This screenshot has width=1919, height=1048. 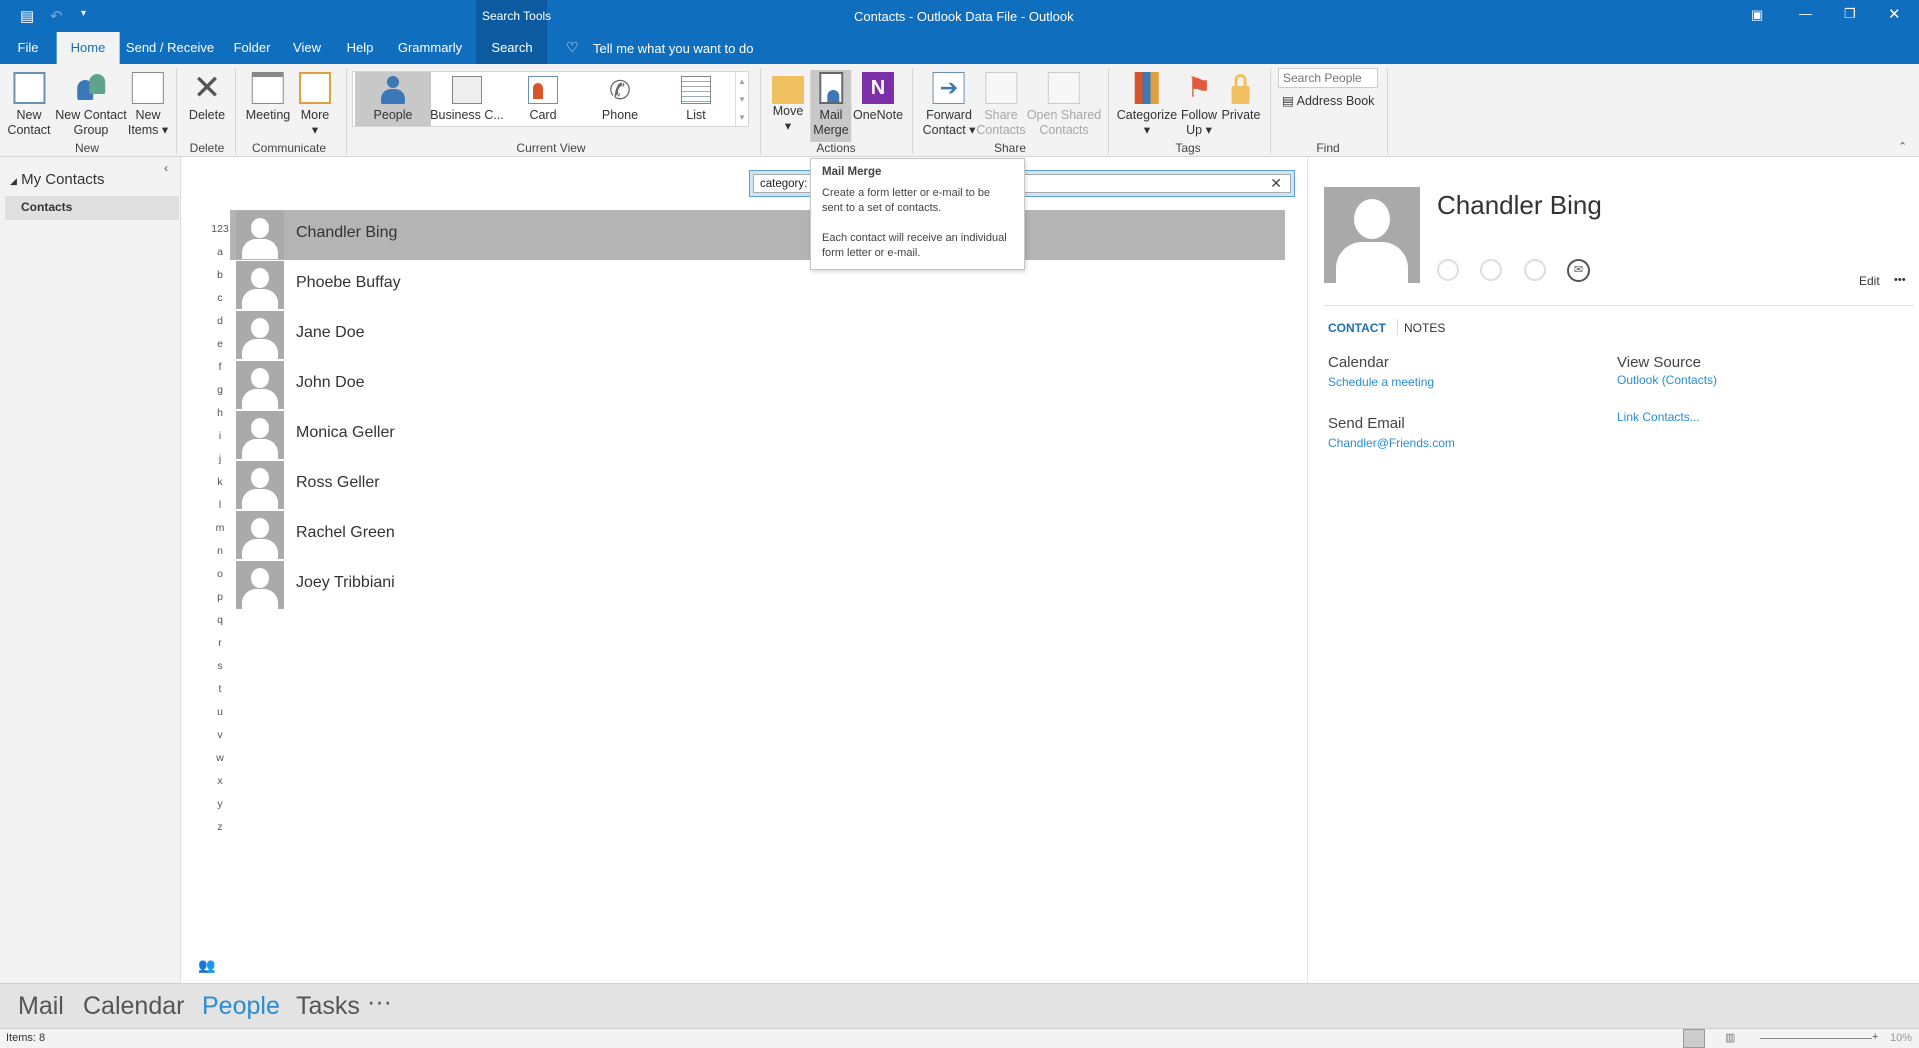 What do you see at coordinates (1730, 1037) in the screenshot?
I see `reading-view-button: ▥` at bounding box center [1730, 1037].